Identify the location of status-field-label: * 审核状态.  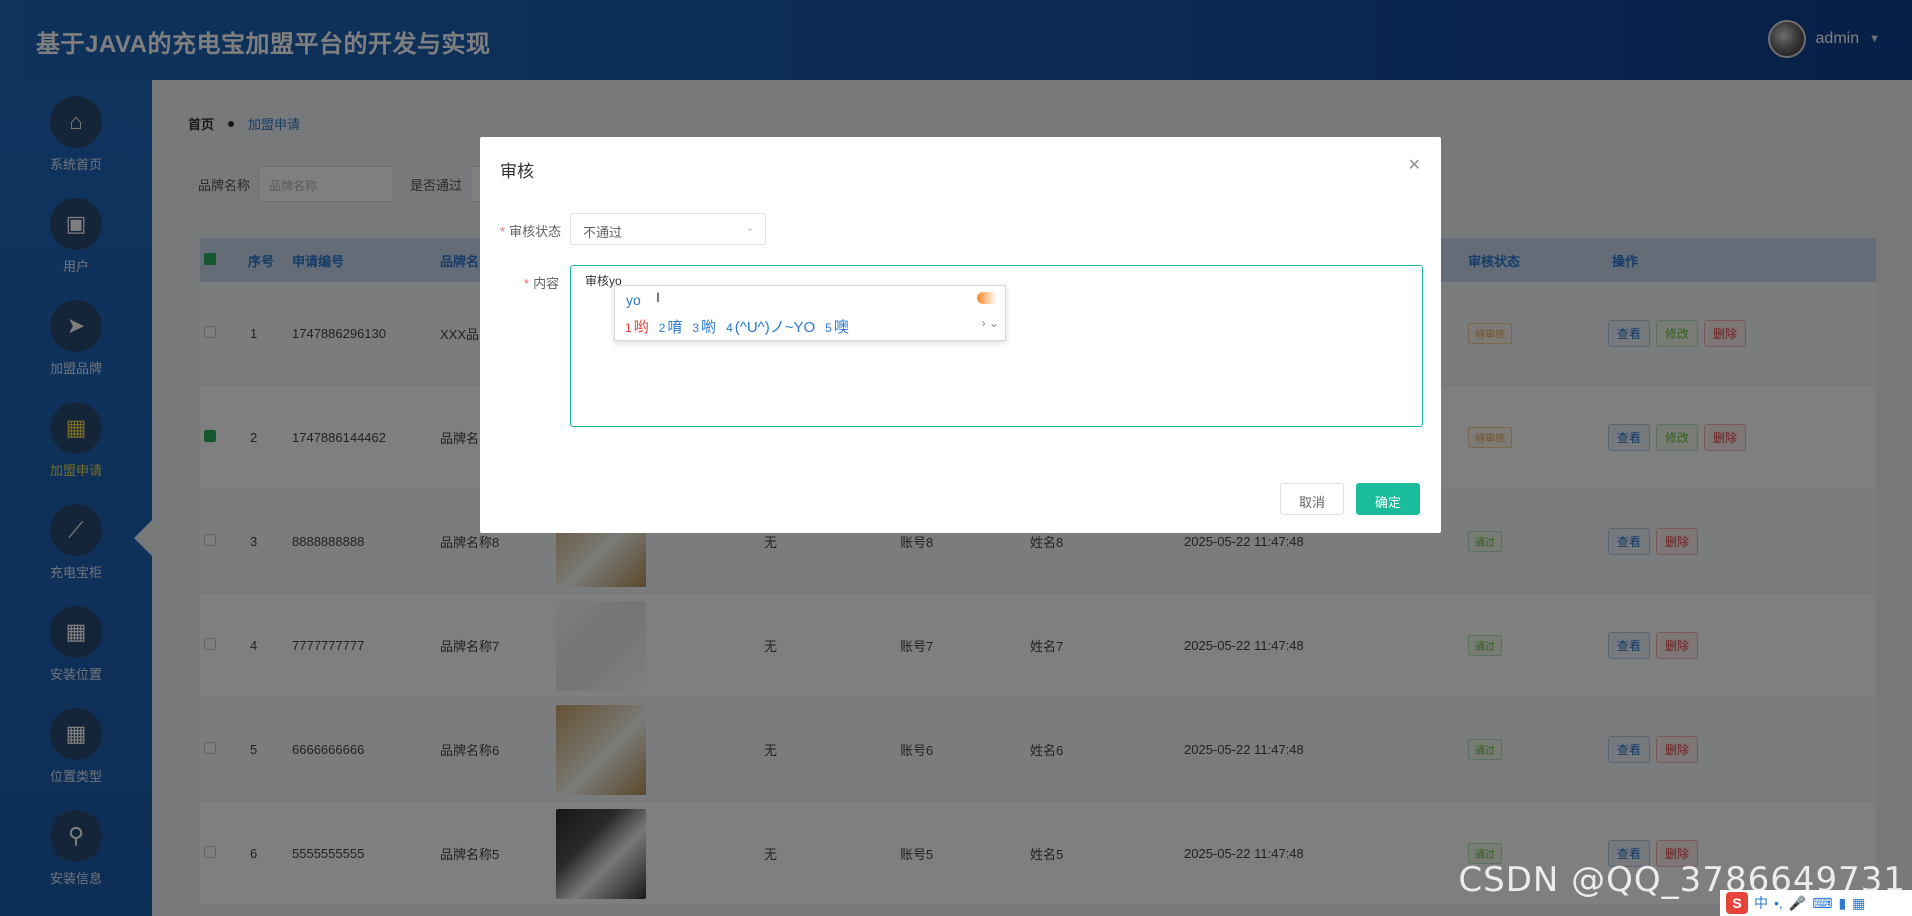
(531, 231).